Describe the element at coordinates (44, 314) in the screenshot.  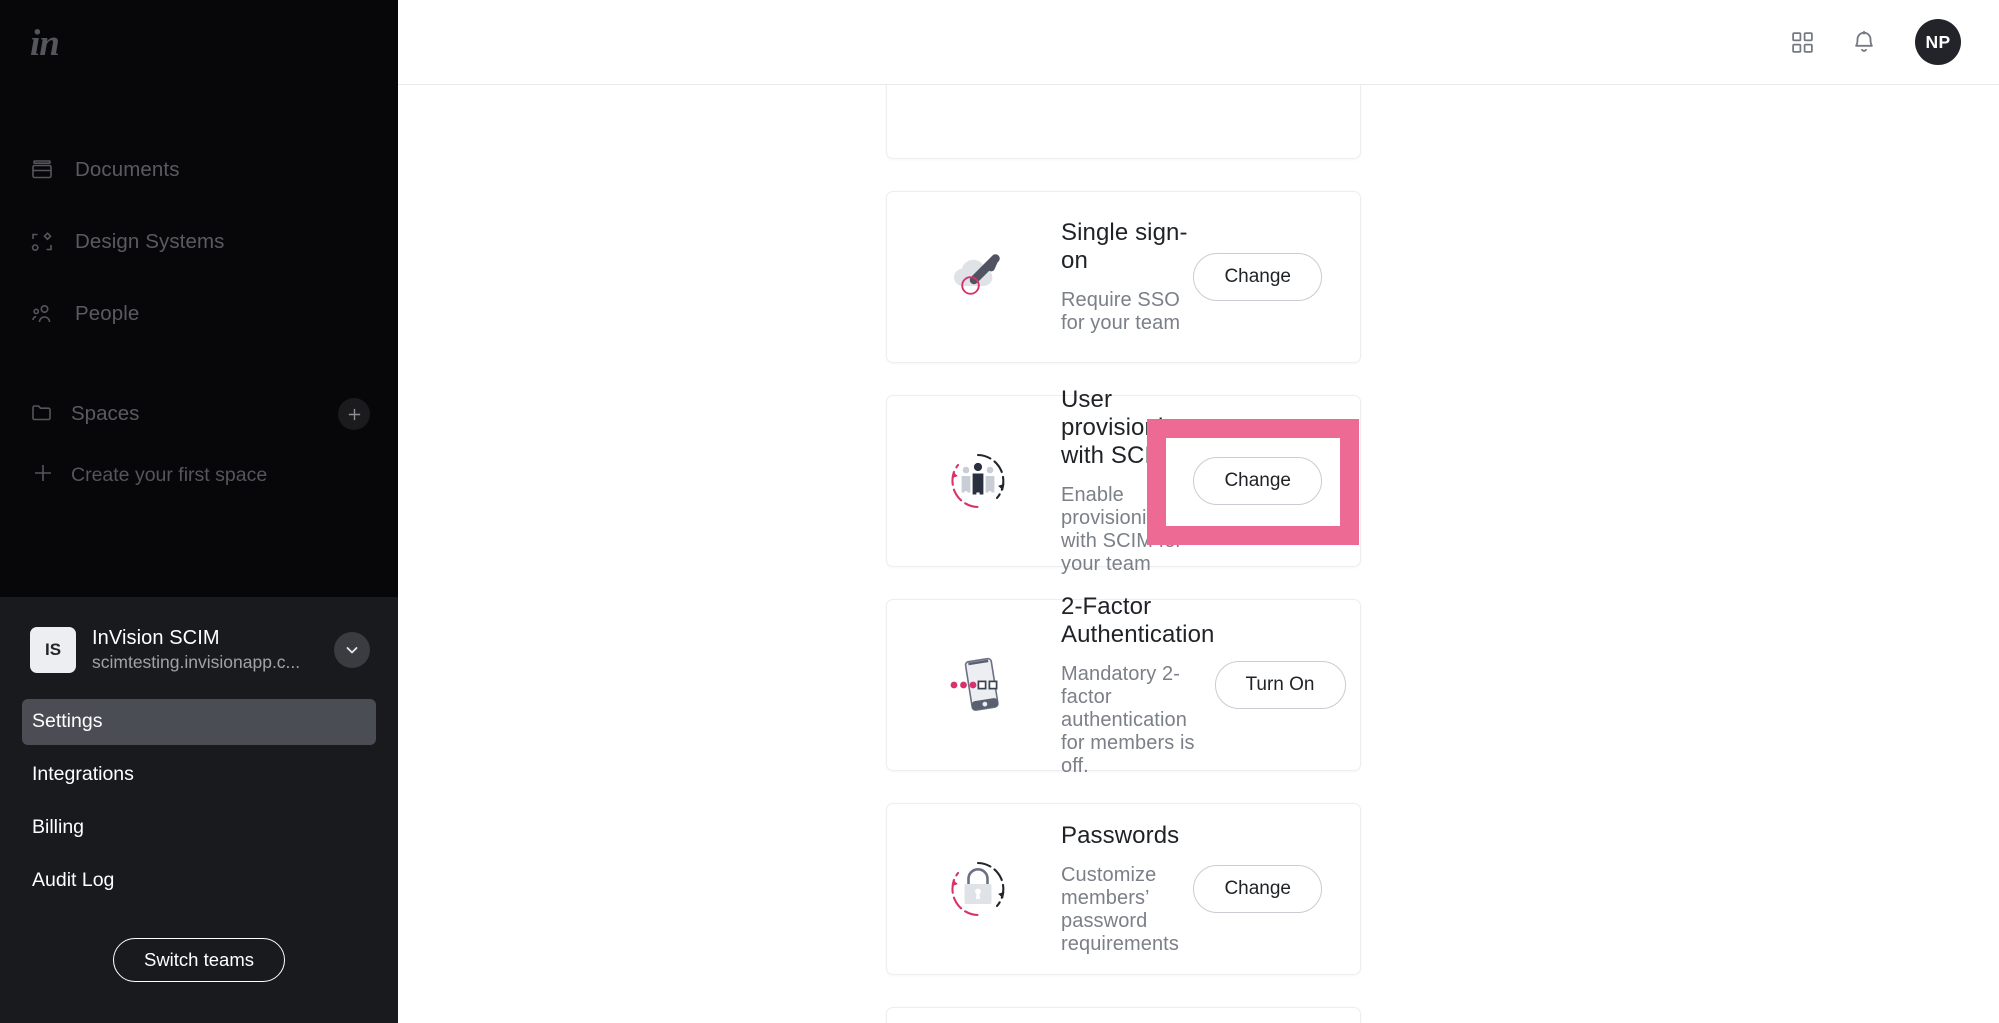
I see `people-icon` at that location.